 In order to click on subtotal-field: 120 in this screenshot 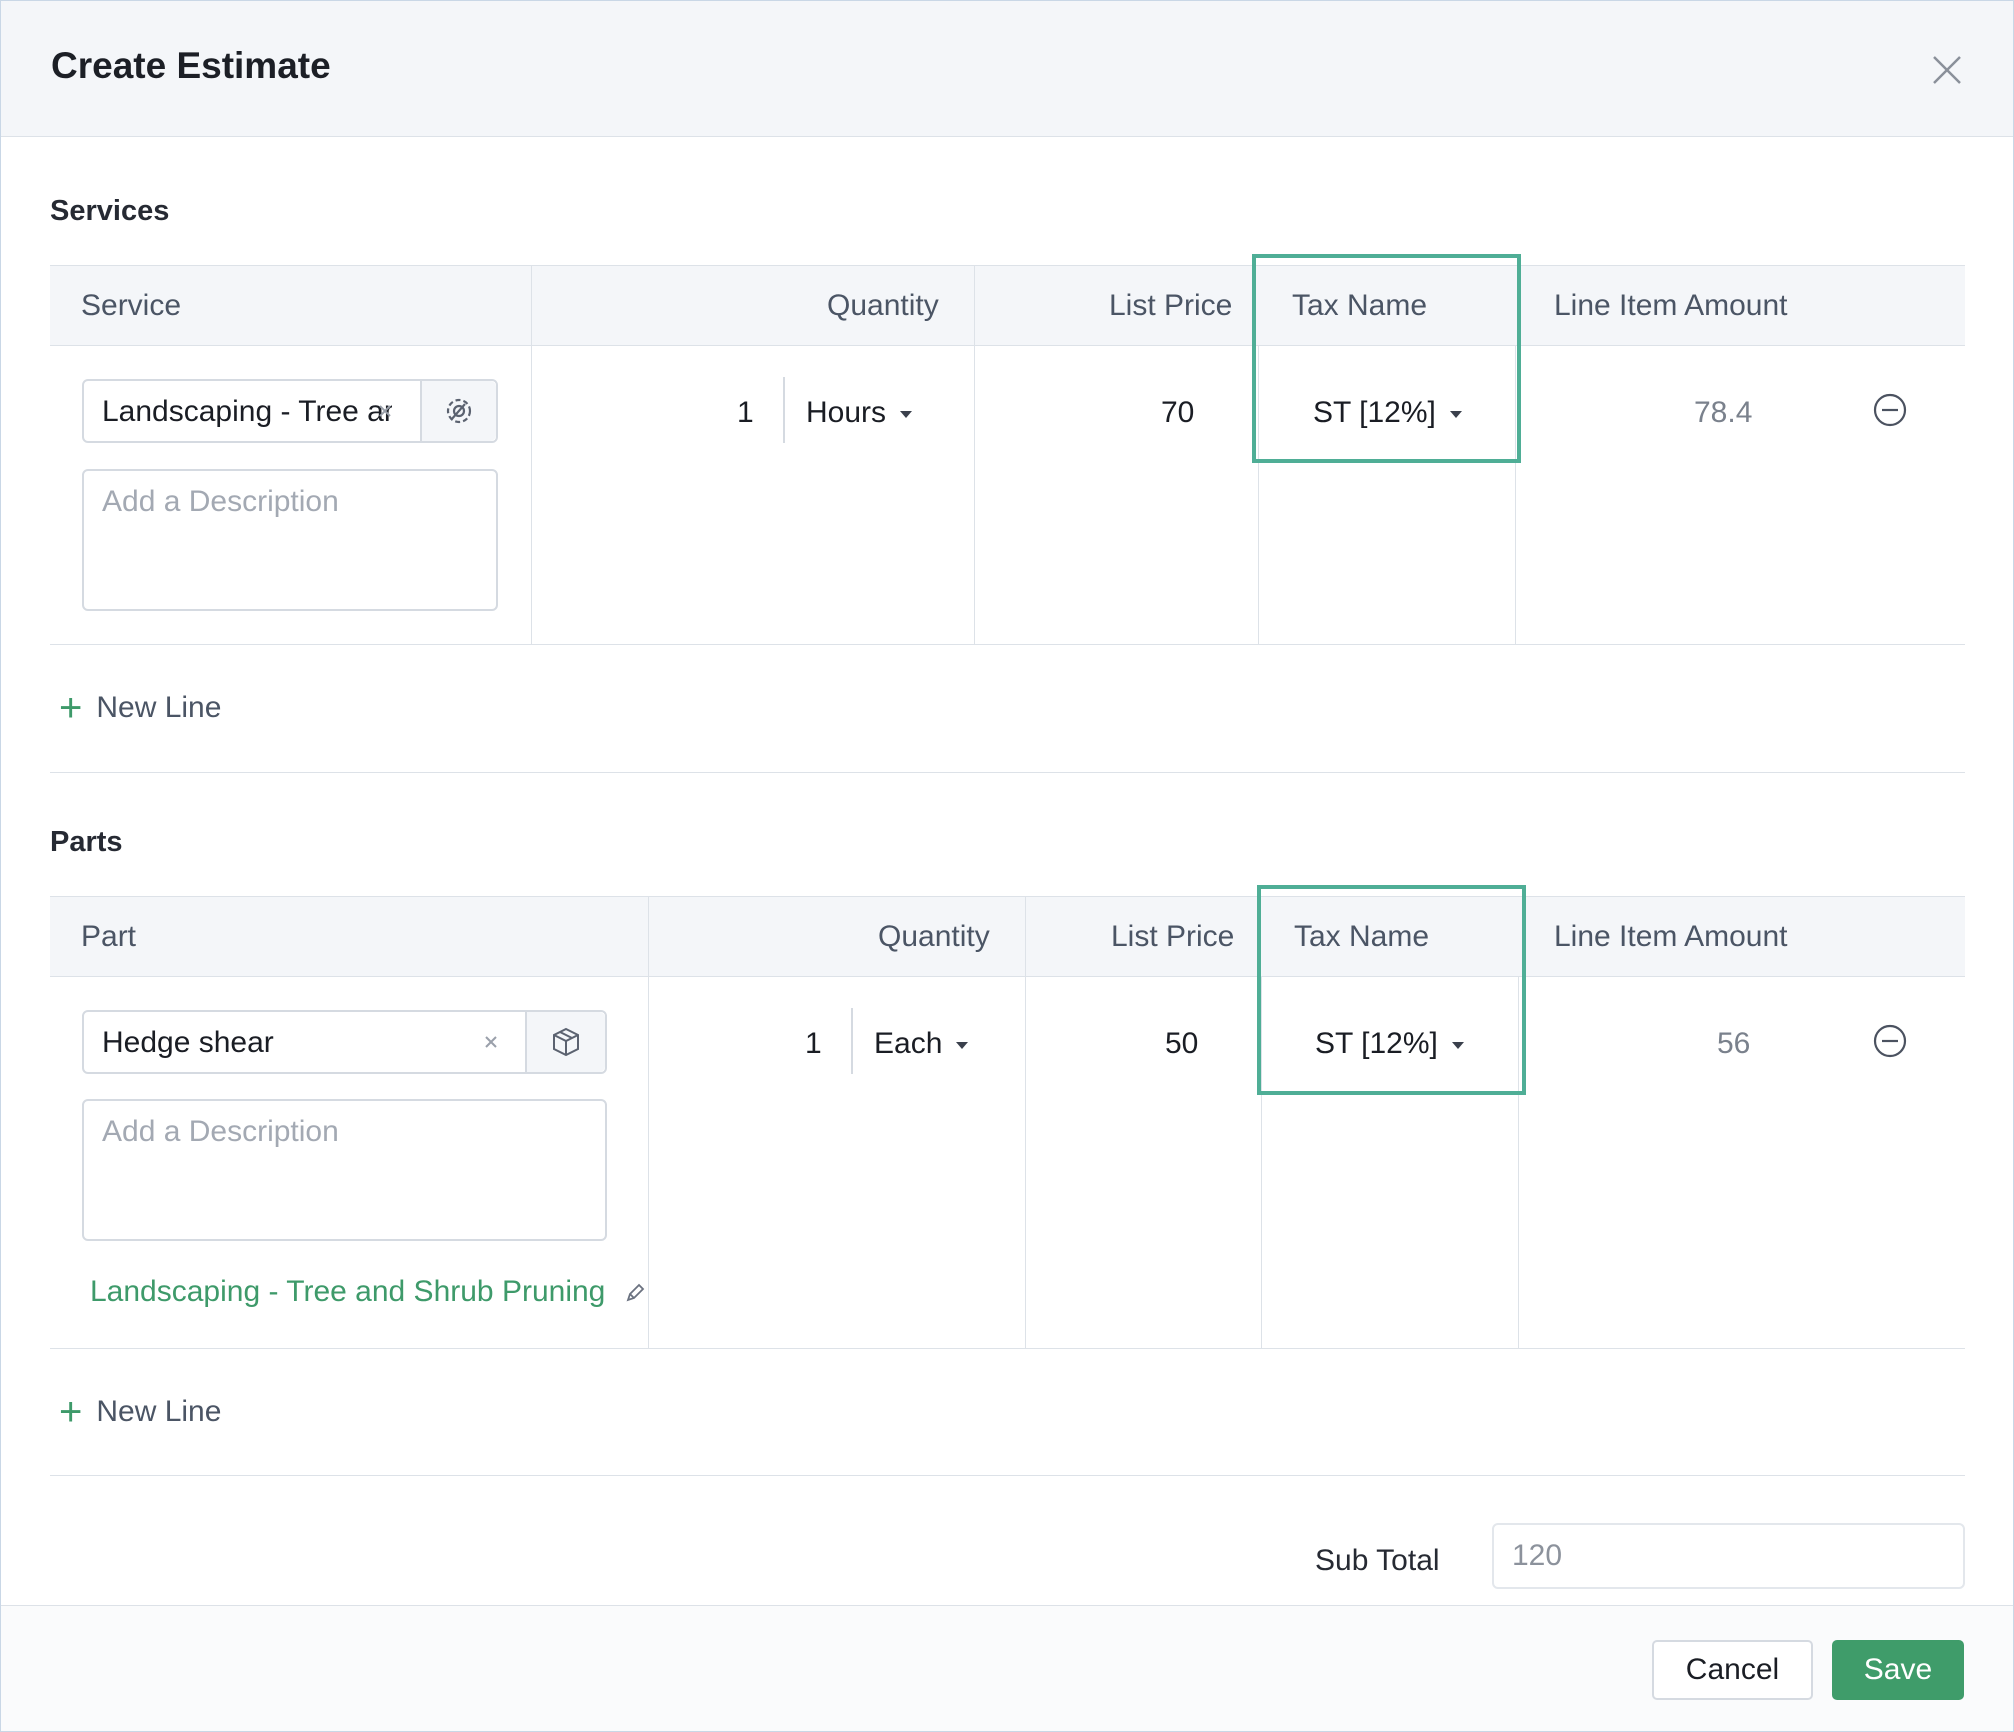, I will do `click(1728, 1556)`.